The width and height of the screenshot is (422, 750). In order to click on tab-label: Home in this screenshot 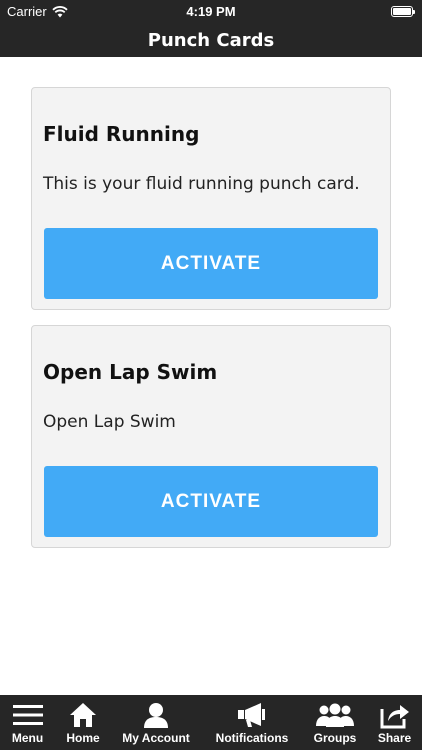, I will do `click(83, 738)`.